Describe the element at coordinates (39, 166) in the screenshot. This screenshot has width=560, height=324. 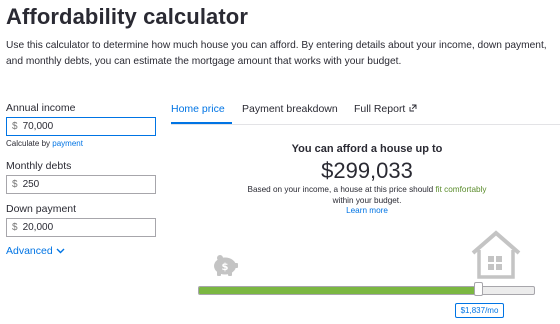
I see `monthly-debts-label: Monthly debts` at that location.